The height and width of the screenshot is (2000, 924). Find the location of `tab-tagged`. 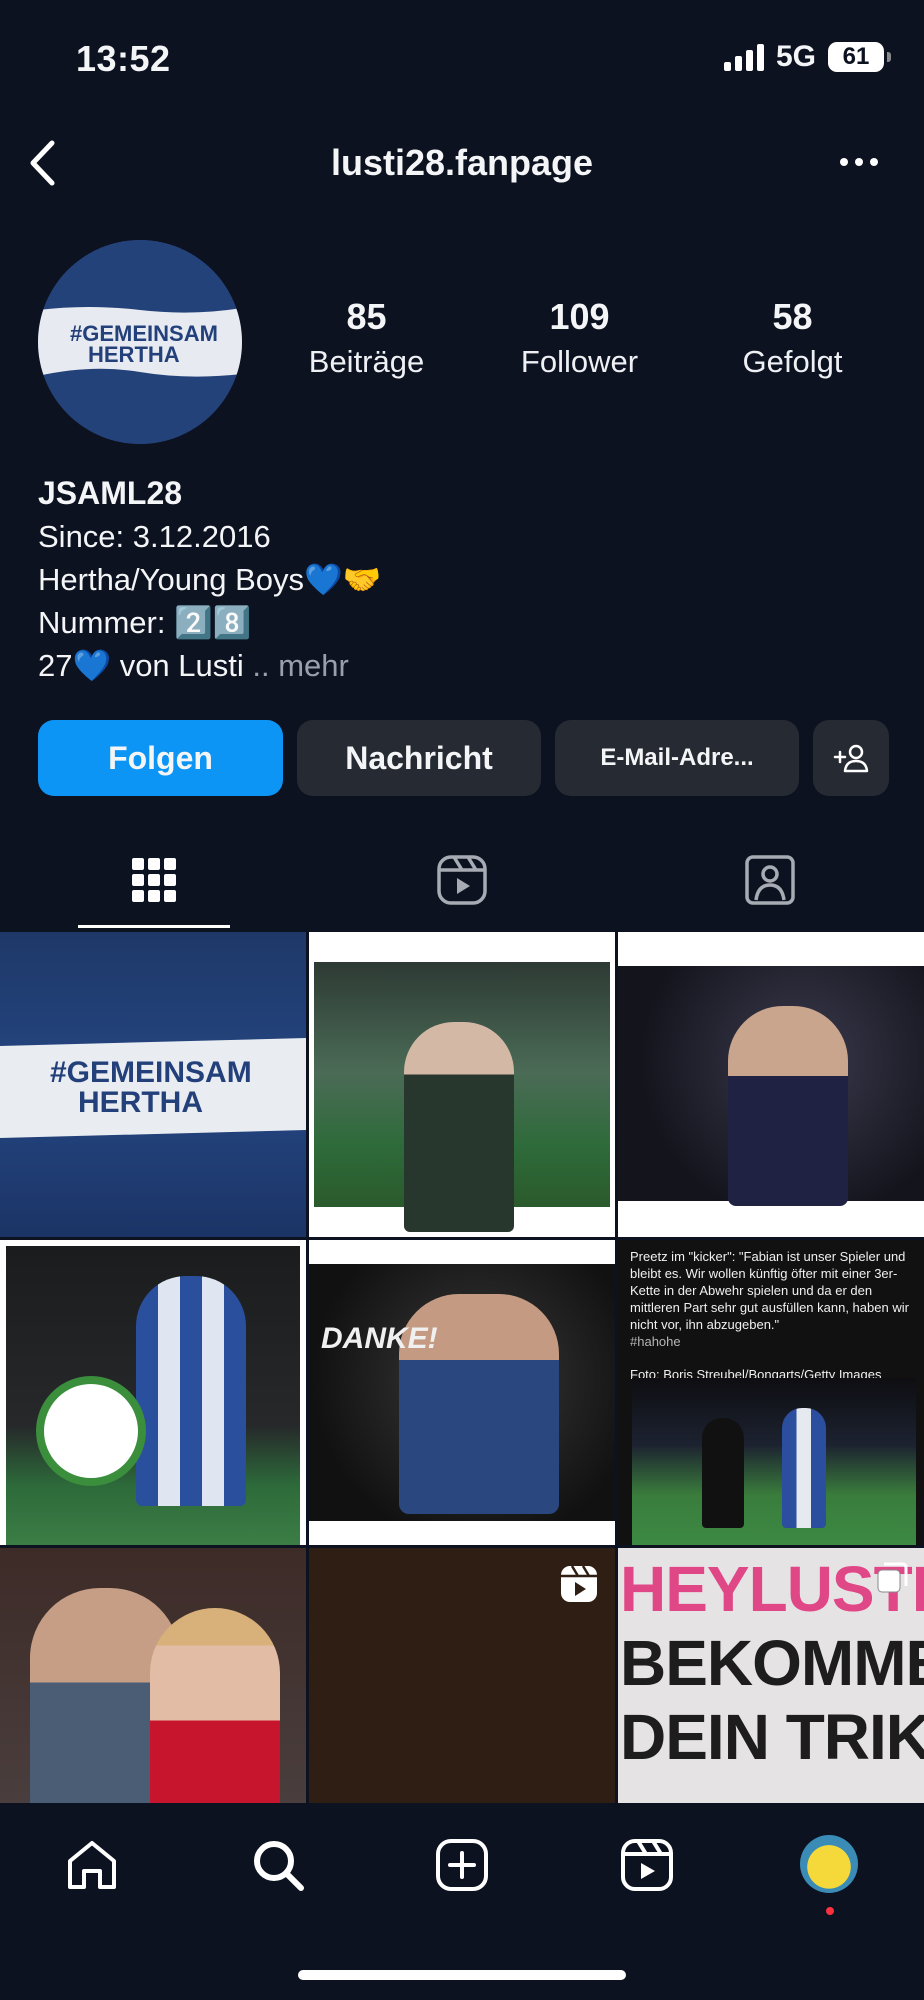

tab-tagged is located at coordinates (770, 880).